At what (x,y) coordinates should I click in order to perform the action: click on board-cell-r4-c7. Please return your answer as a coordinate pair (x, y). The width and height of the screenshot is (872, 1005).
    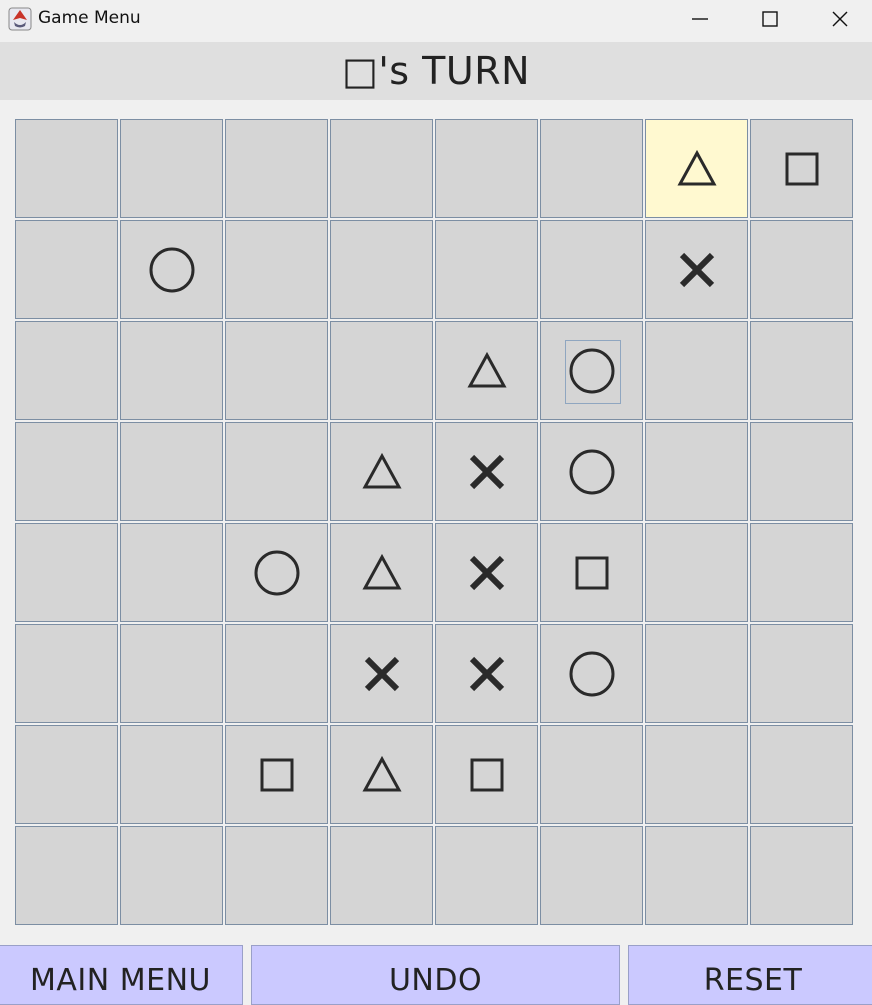
    Looking at the image, I should click on (801, 572).